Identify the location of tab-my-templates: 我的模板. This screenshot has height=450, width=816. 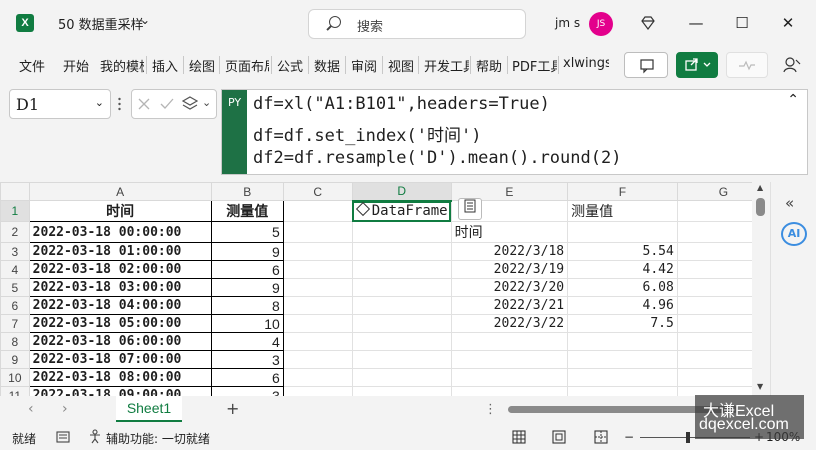
(122, 65).